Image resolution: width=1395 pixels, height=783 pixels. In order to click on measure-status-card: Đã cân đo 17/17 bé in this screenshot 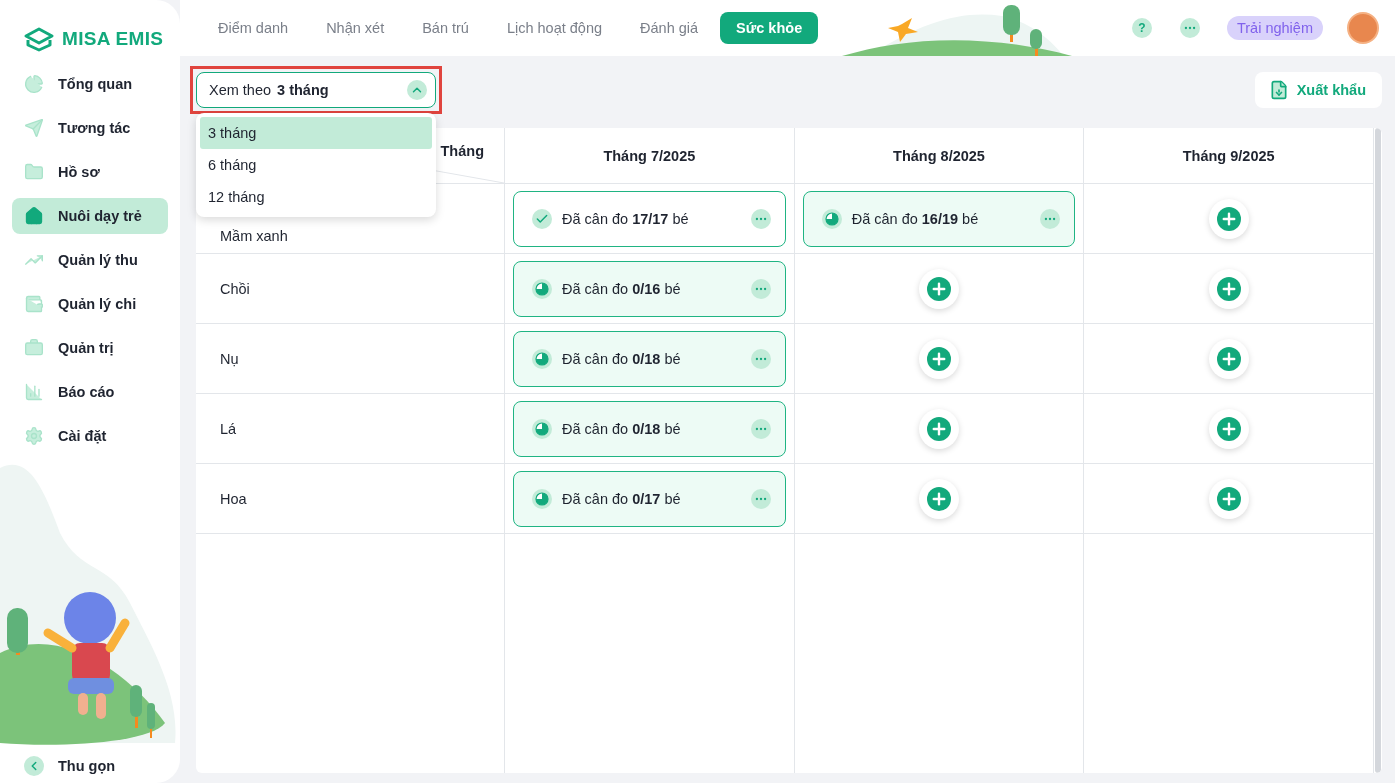, I will do `click(649, 218)`.